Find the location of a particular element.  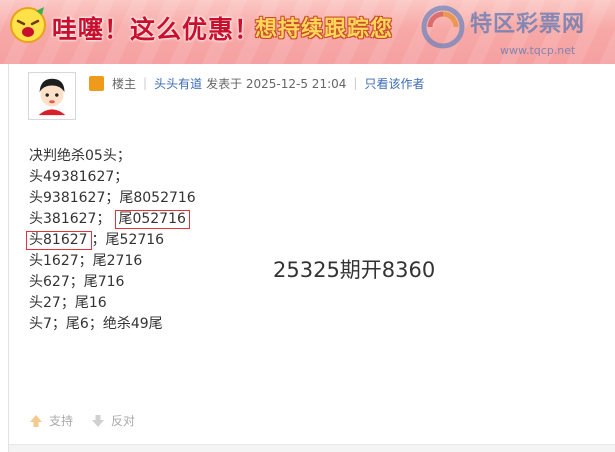

content-text: 头27；尾16 is located at coordinates (68, 303).